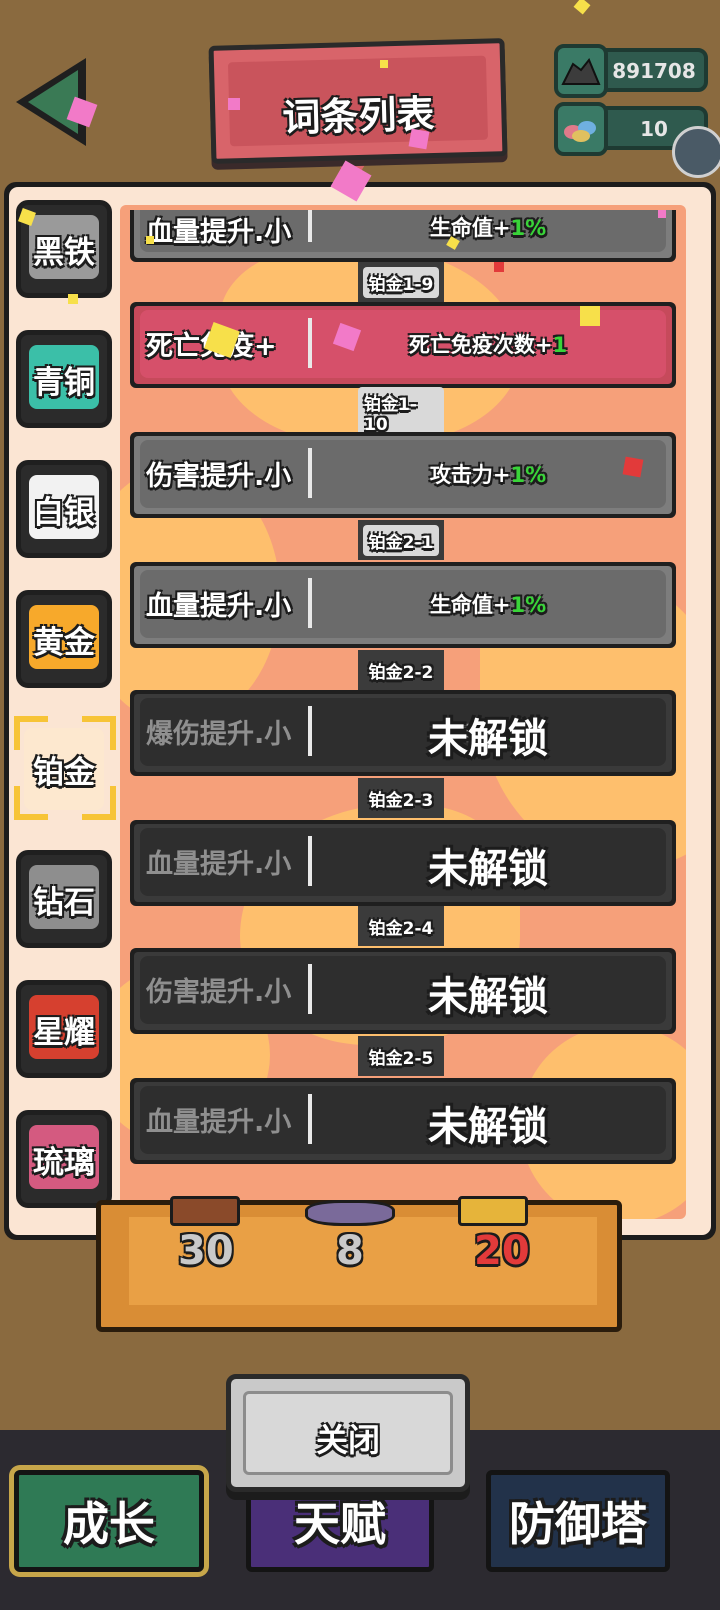 This screenshot has width=720, height=1610. What do you see at coordinates (347, 1440) in the screenshot?
I see `close-button-label: 关闭` at bounding box center [347, 1440].